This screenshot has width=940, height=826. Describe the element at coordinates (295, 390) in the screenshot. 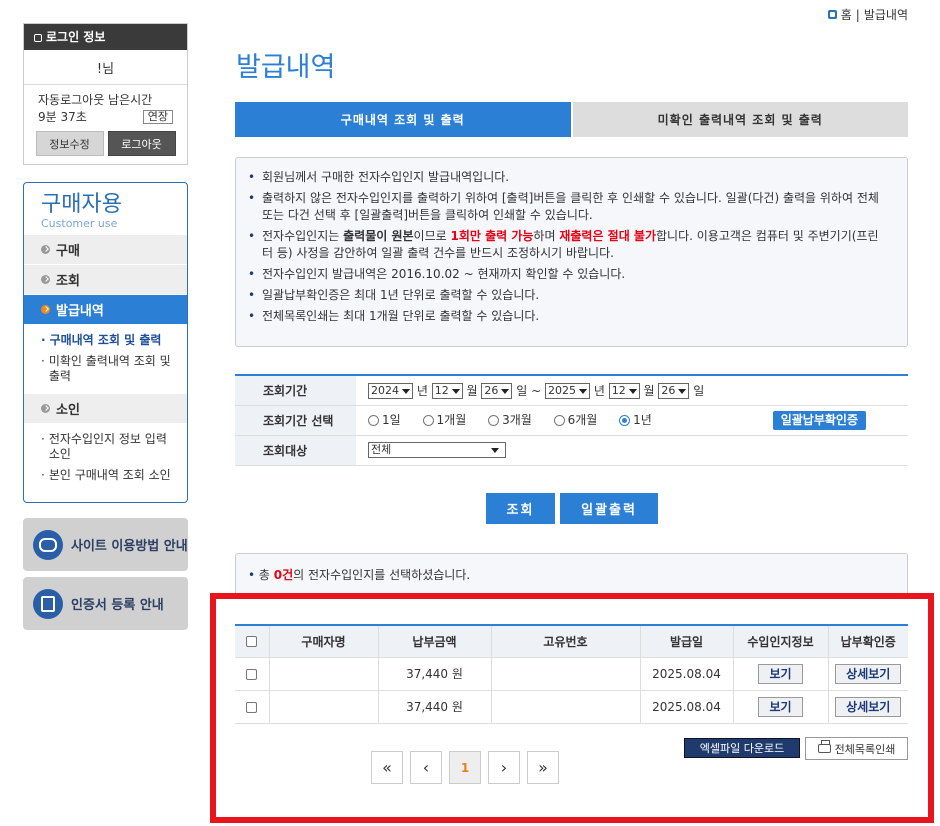

I see `period-label: 조회기간` at that location.